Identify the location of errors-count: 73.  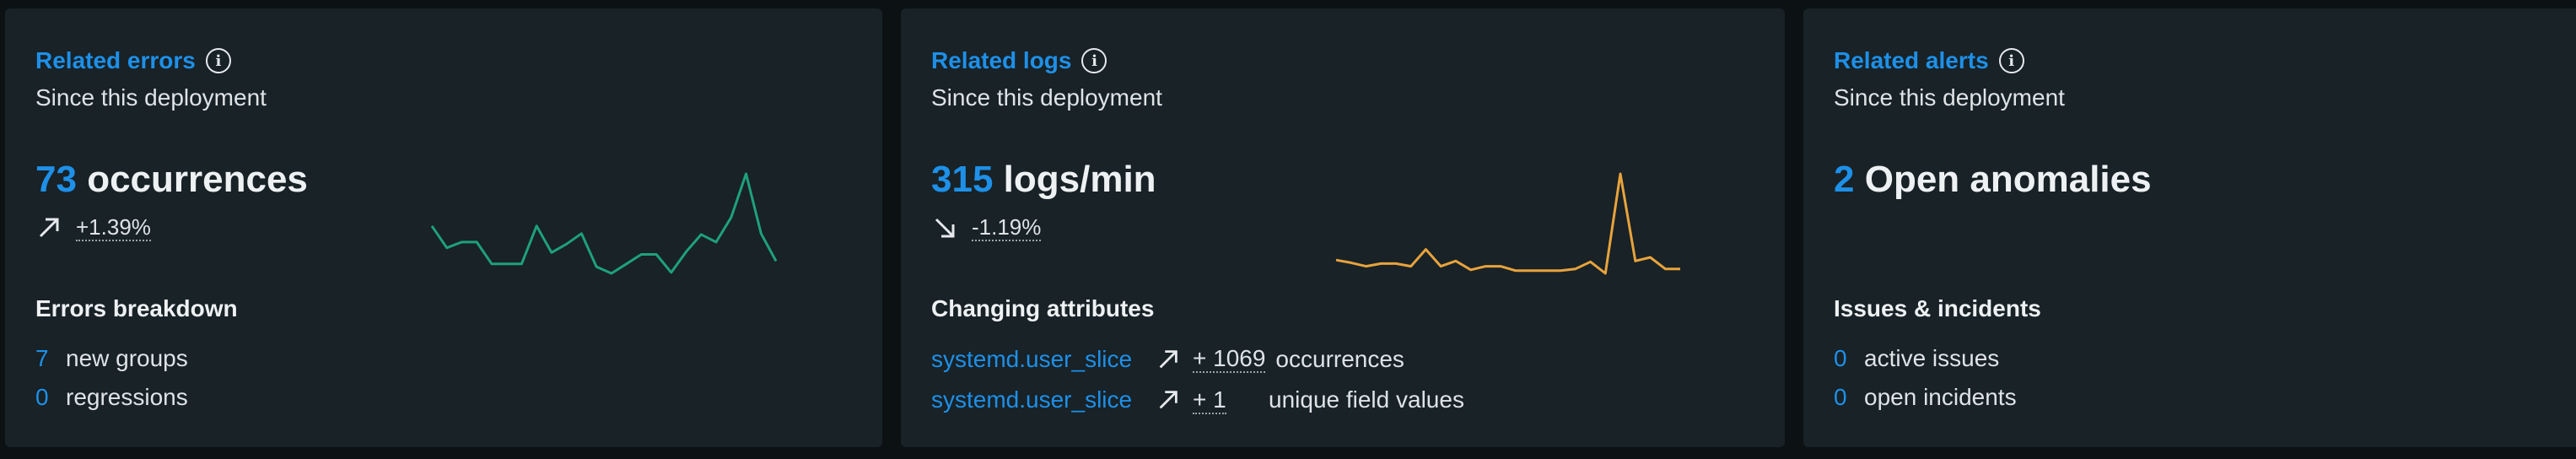
(56, 179).